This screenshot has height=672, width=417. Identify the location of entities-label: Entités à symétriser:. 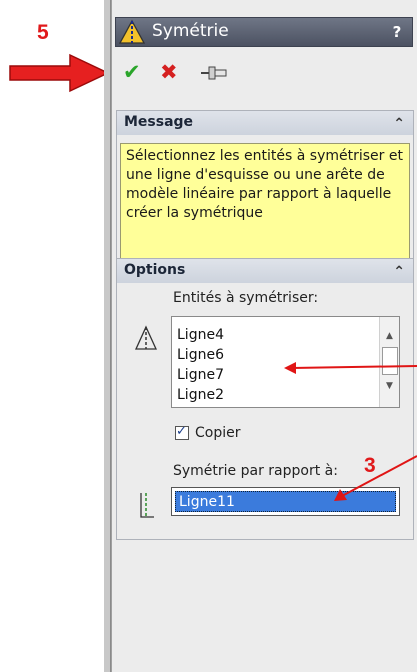
(246, 298).